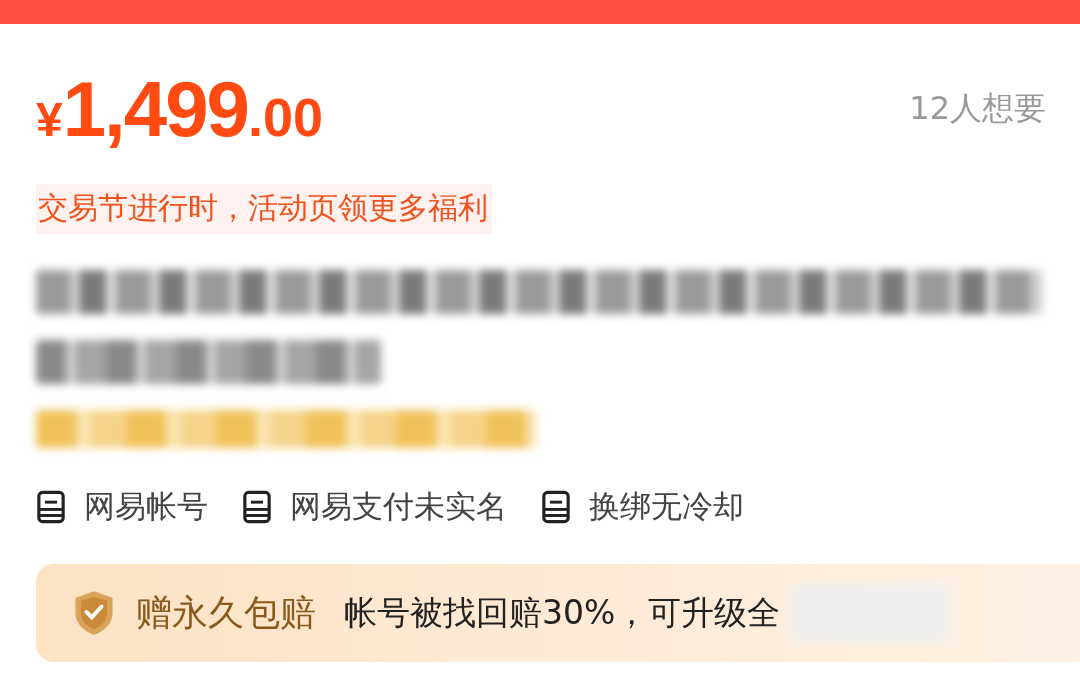 The image size is (1080, 680). Describe the element at coordinates (146, 506) in the screenshot. I see `tag-label: 网易帐号` at that location.